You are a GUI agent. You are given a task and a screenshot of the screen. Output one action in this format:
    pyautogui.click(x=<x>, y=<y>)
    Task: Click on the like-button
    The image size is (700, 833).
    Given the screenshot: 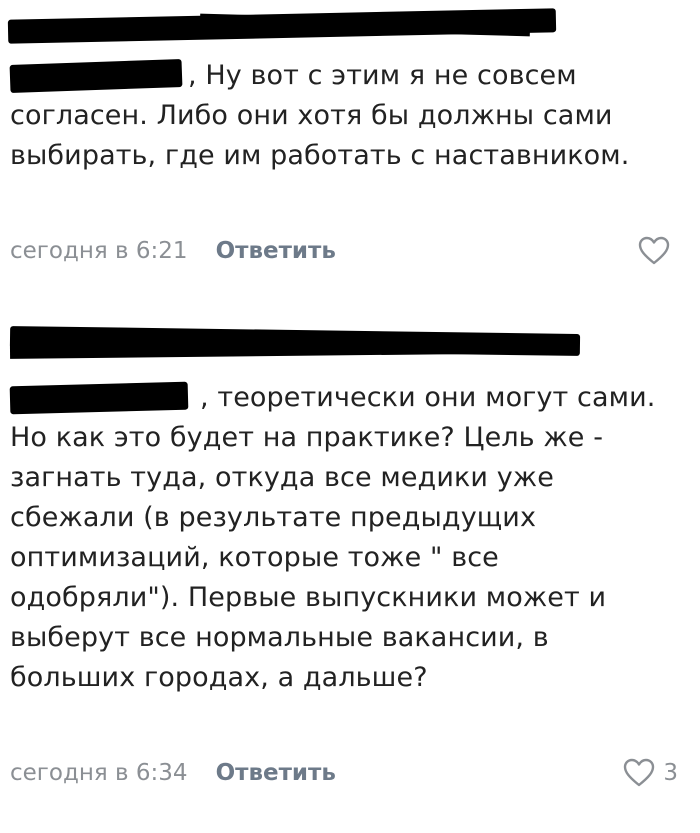 What is the action you would take?
    pyautogui.click(x=658, y=251)
    